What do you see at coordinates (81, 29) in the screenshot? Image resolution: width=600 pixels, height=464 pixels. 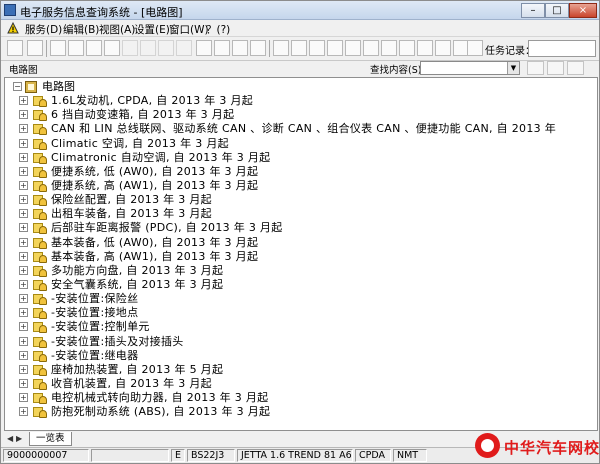 I see `menu-item-edit: 编辑(B)` at bounding box center [81, 29].